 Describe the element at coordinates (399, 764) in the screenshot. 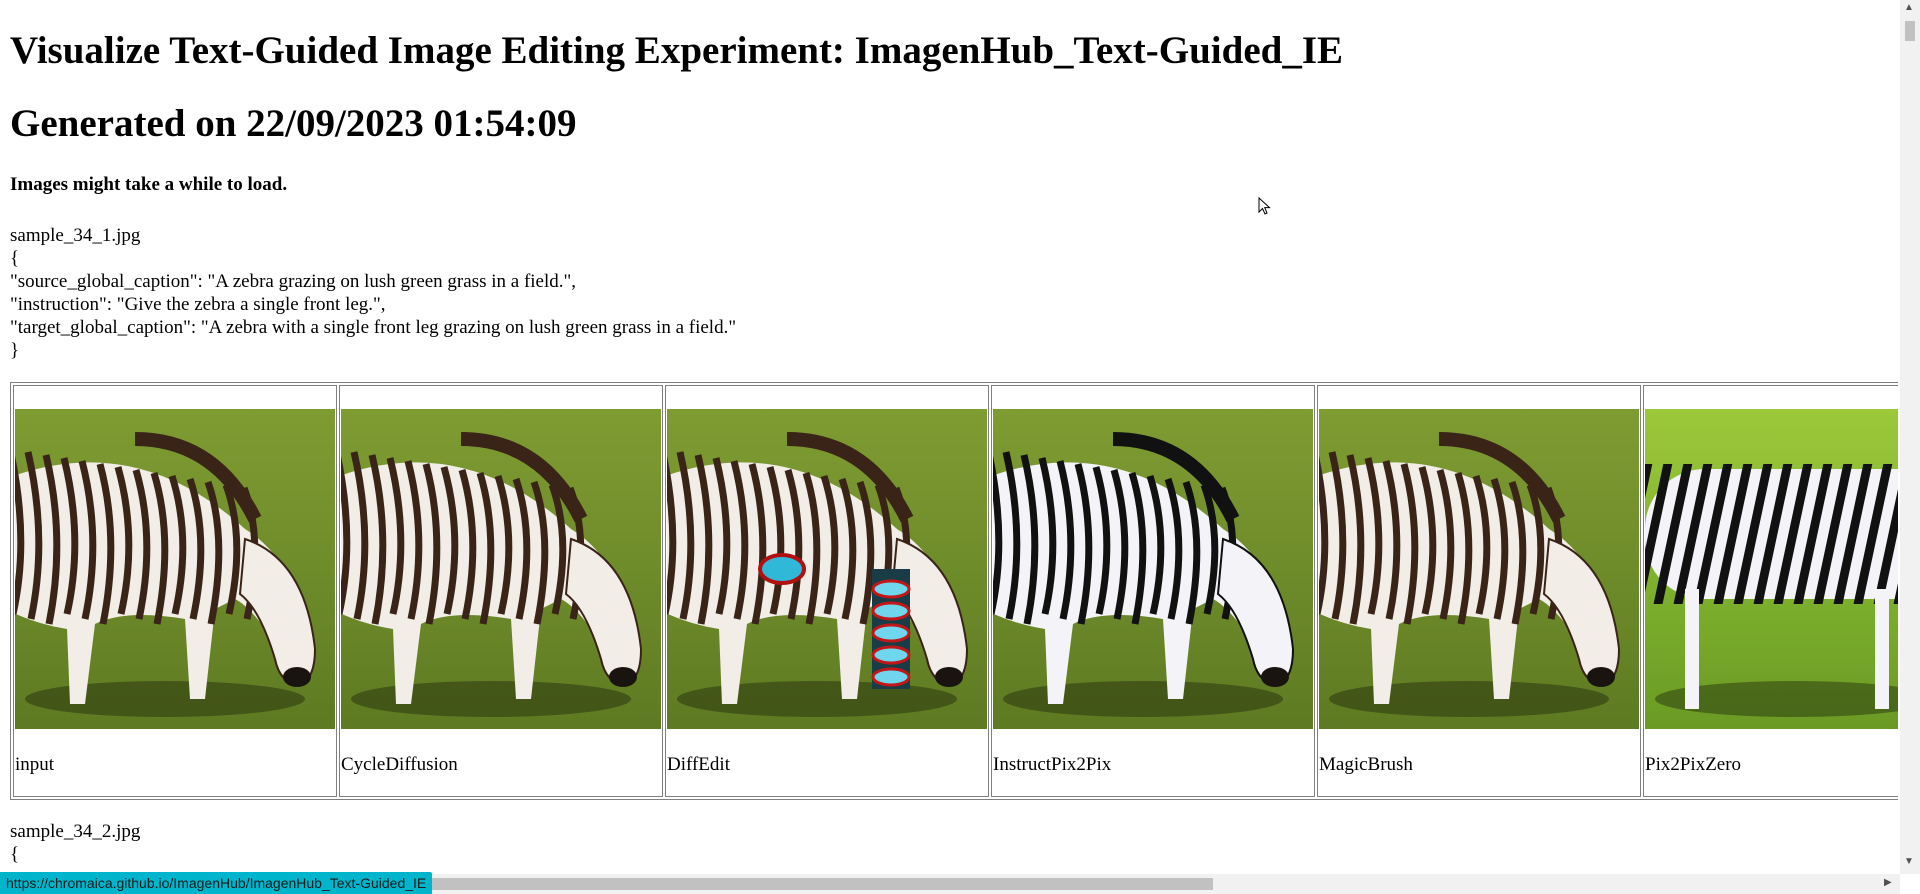

I see `model-label: CycleDiffusion` at that location.